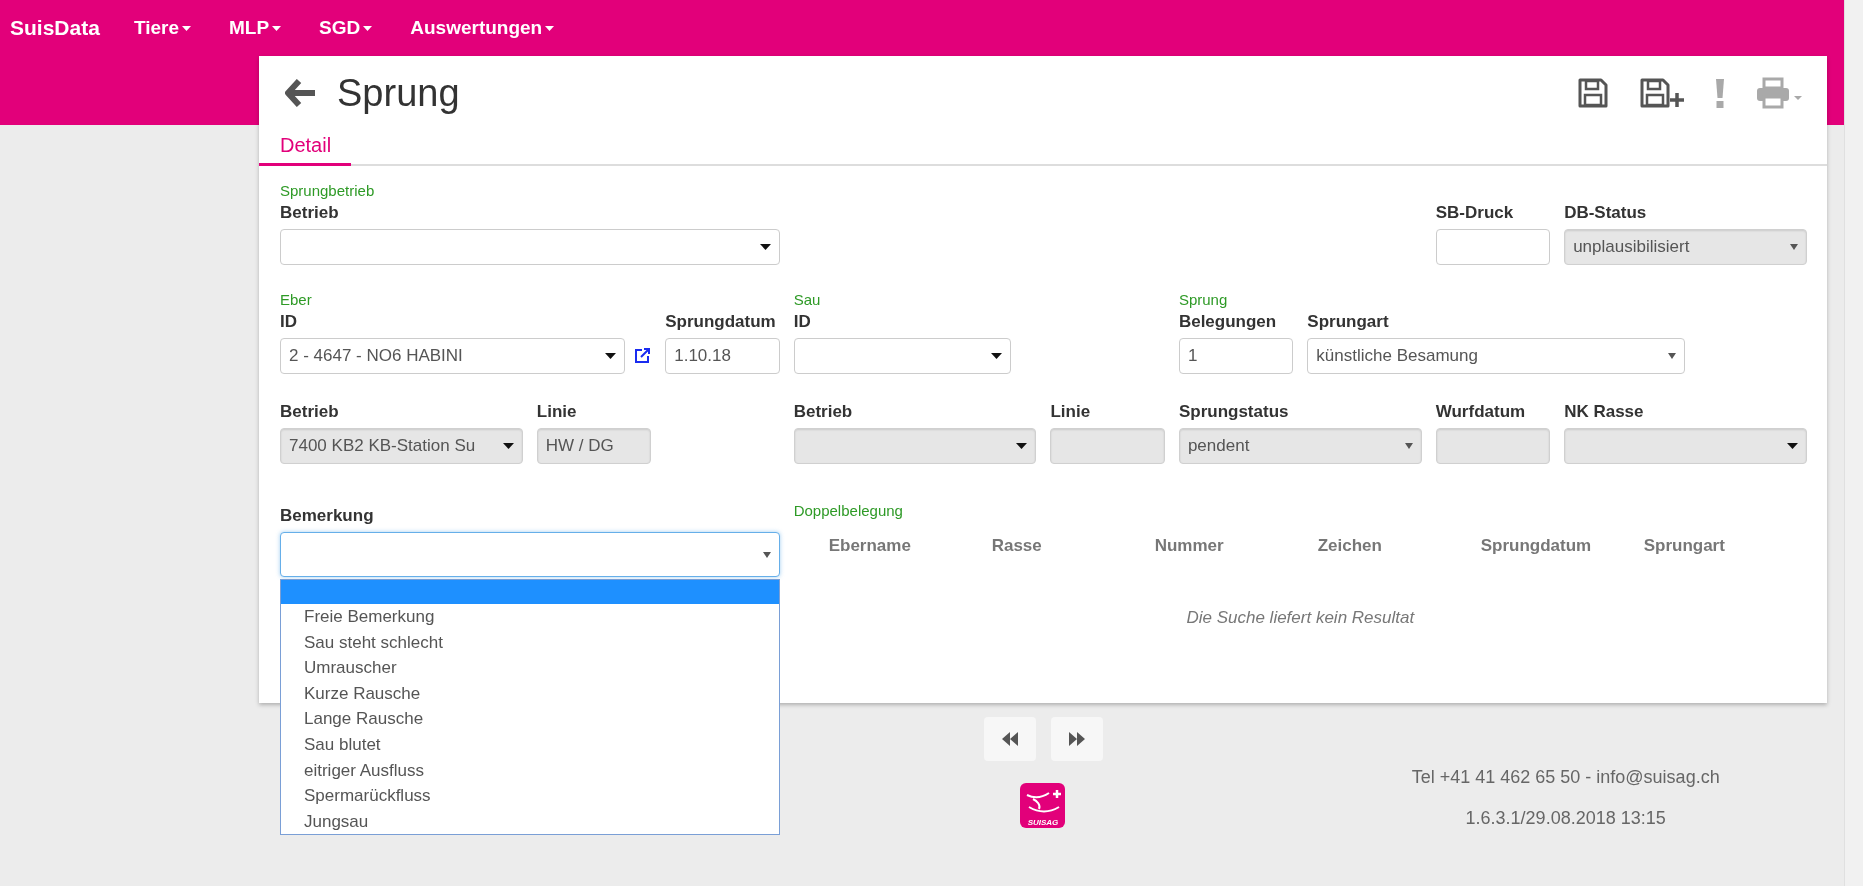 This screenshot has height=886, width=1863. What do you see at coordinates (296, 300) in the screenshot?
I see `section-heading: Eber` at bounding box center [296, 300].